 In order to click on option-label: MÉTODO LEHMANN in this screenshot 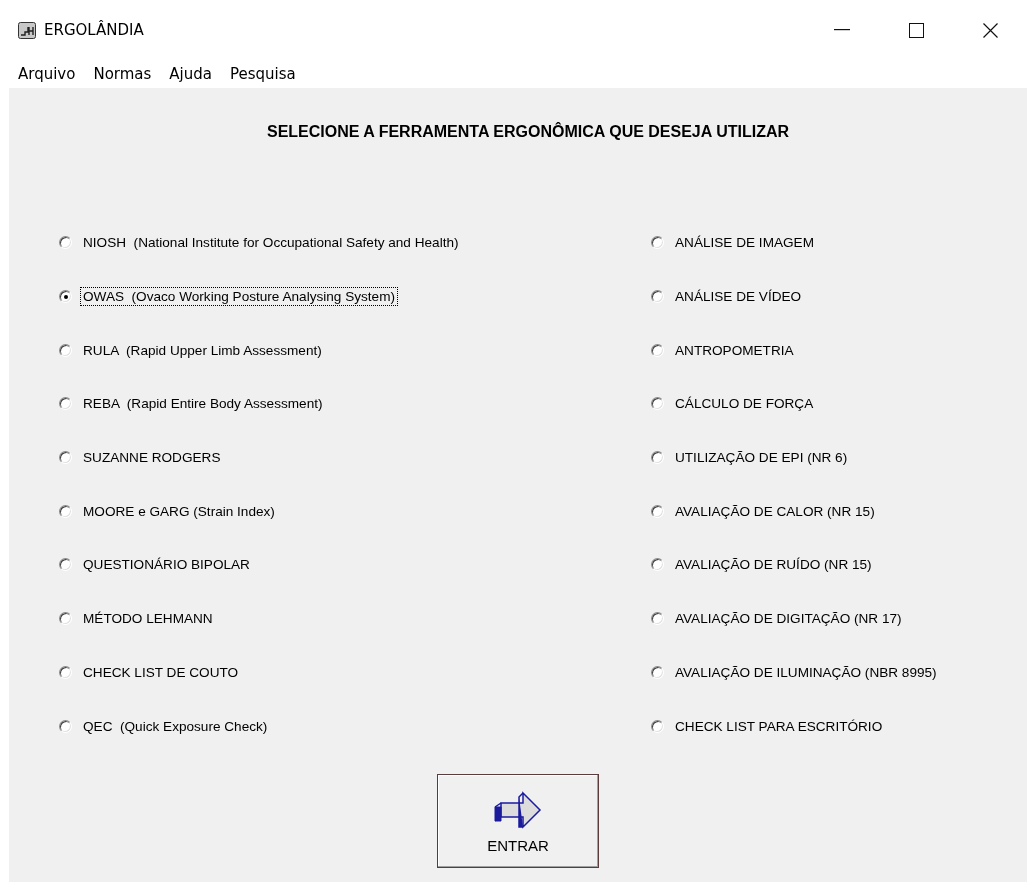, I will do `click(148, 619)`.